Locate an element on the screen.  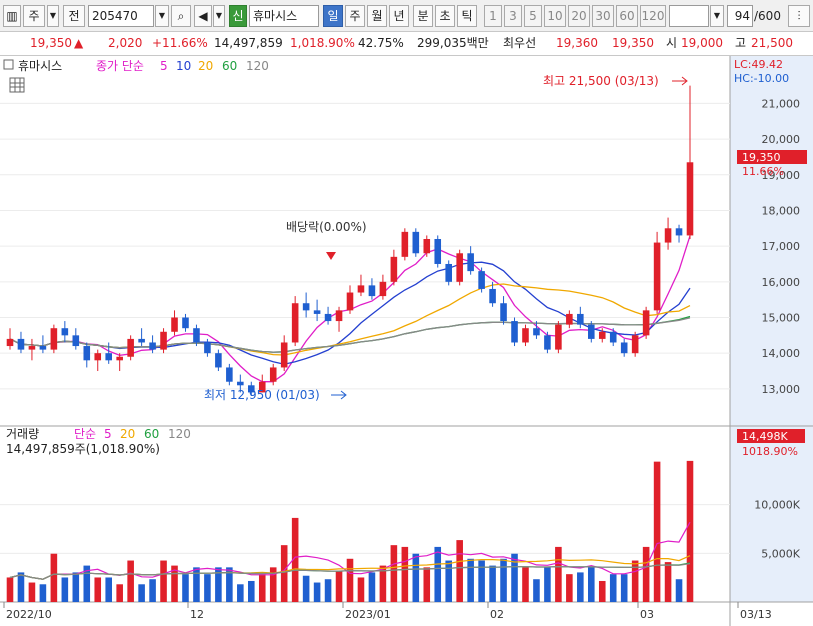
tab-week: 주 is located at coordinates (355, 16).